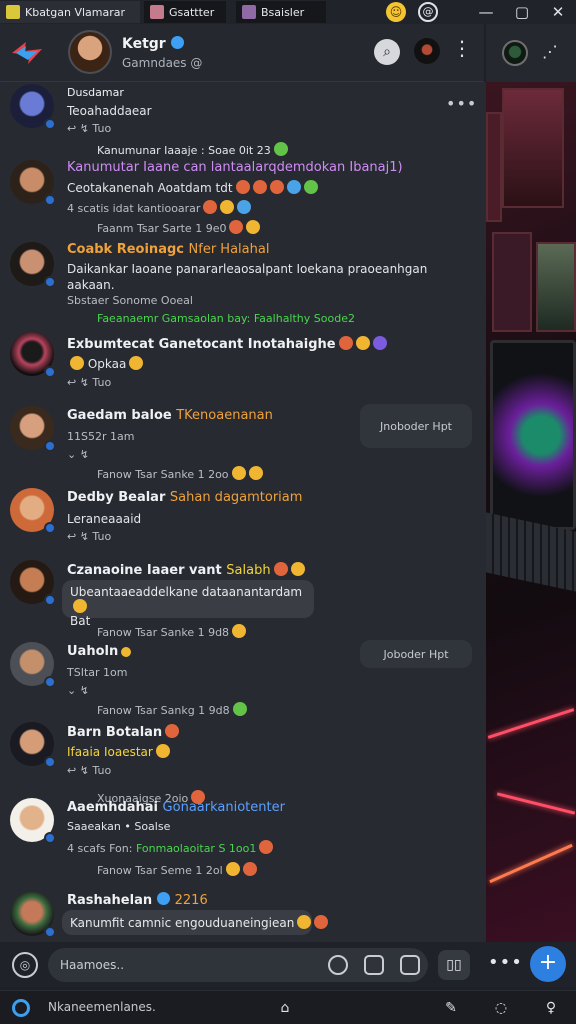 The image size is (576, 1024). What do you see at coordinates (70, 12) in the screenshot?
I see `window-tab-1: Kbatgan Vlamarar` at bounding box center [70, 12].